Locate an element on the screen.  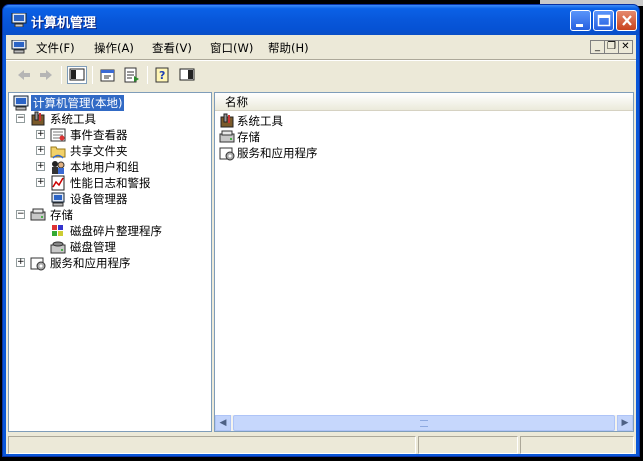
help-icon: ? is located at coordinates (163, 75).